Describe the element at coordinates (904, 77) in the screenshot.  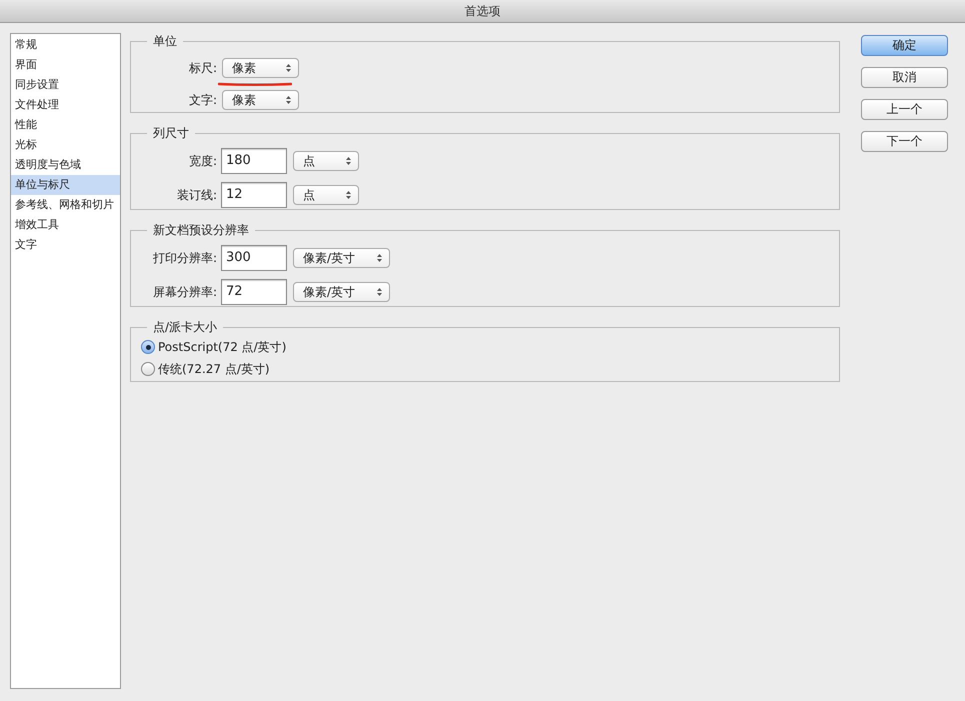
I see `dialog-button: 取消` at that location.